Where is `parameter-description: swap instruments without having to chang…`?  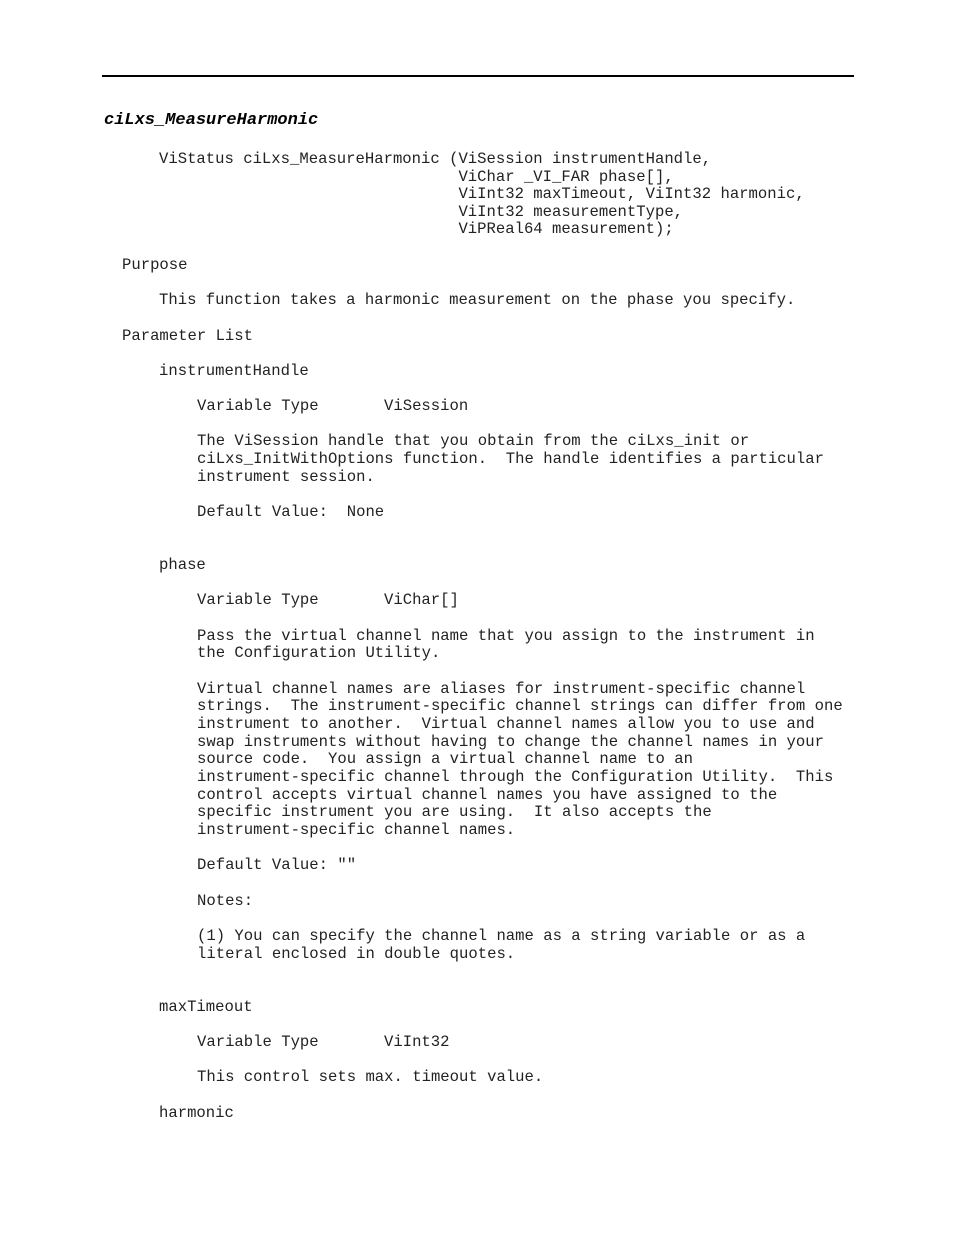 parameter-description: swap instruments without having to chang… is located at coordinates (510, 742).